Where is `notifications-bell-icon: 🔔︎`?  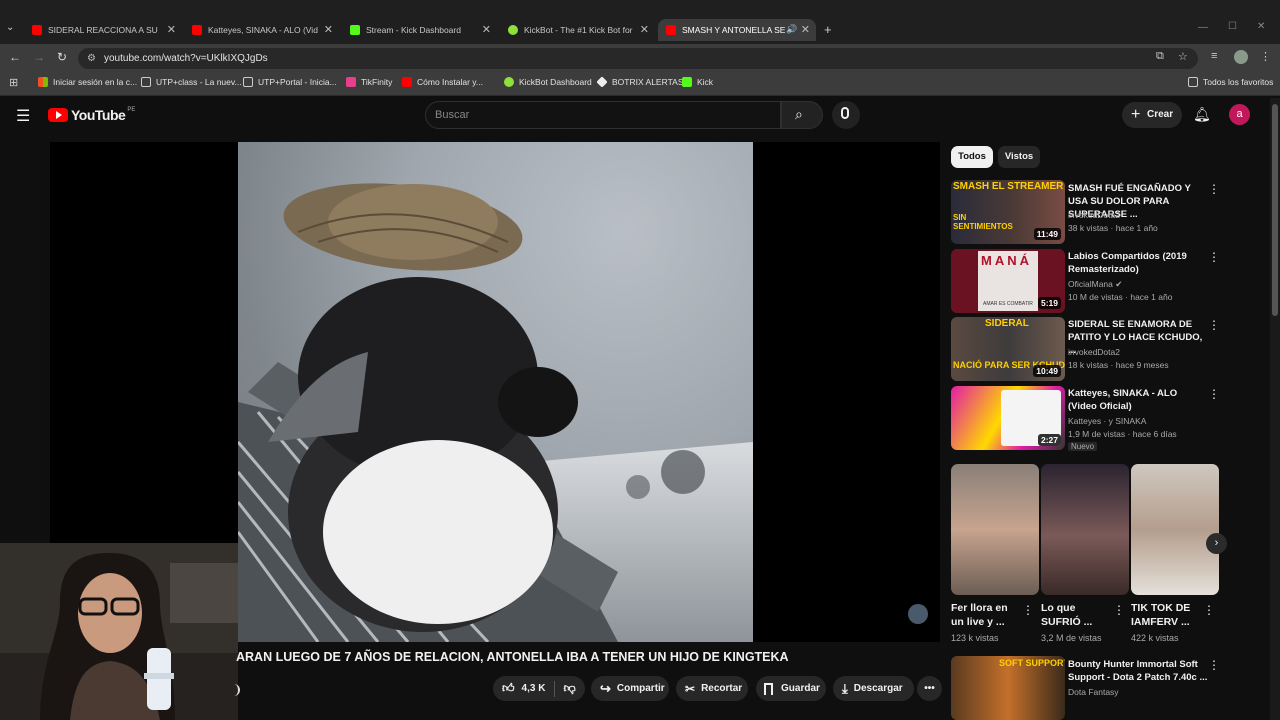
notifications-bell-icon: 🔔︎ is located at coordinates (1202, 114).